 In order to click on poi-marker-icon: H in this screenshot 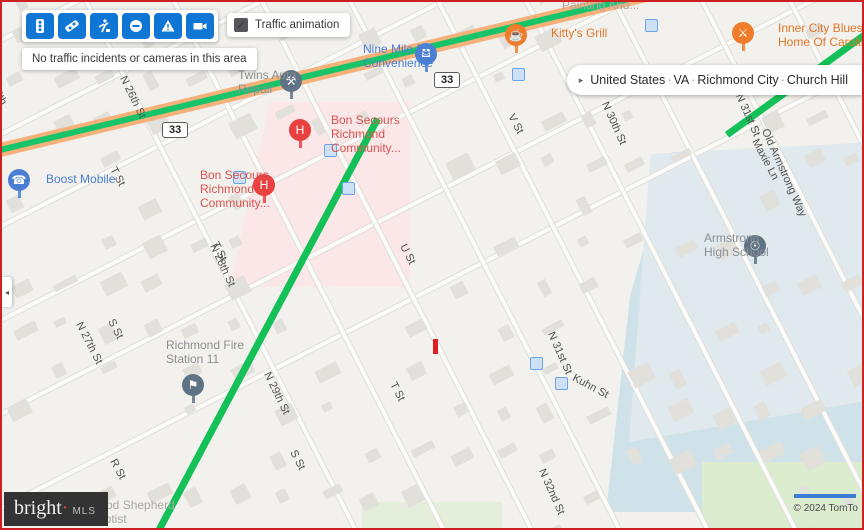, I will do `click(300, 133)`.